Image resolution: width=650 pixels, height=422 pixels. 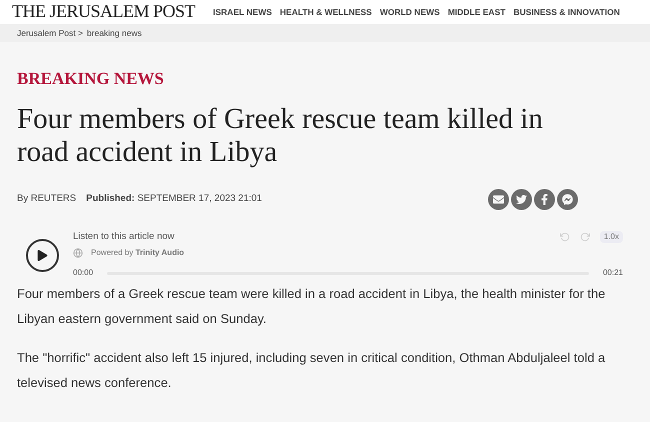 I want to click on site-logo: THE JERUSALEM POST, so click(x=104, y=12).